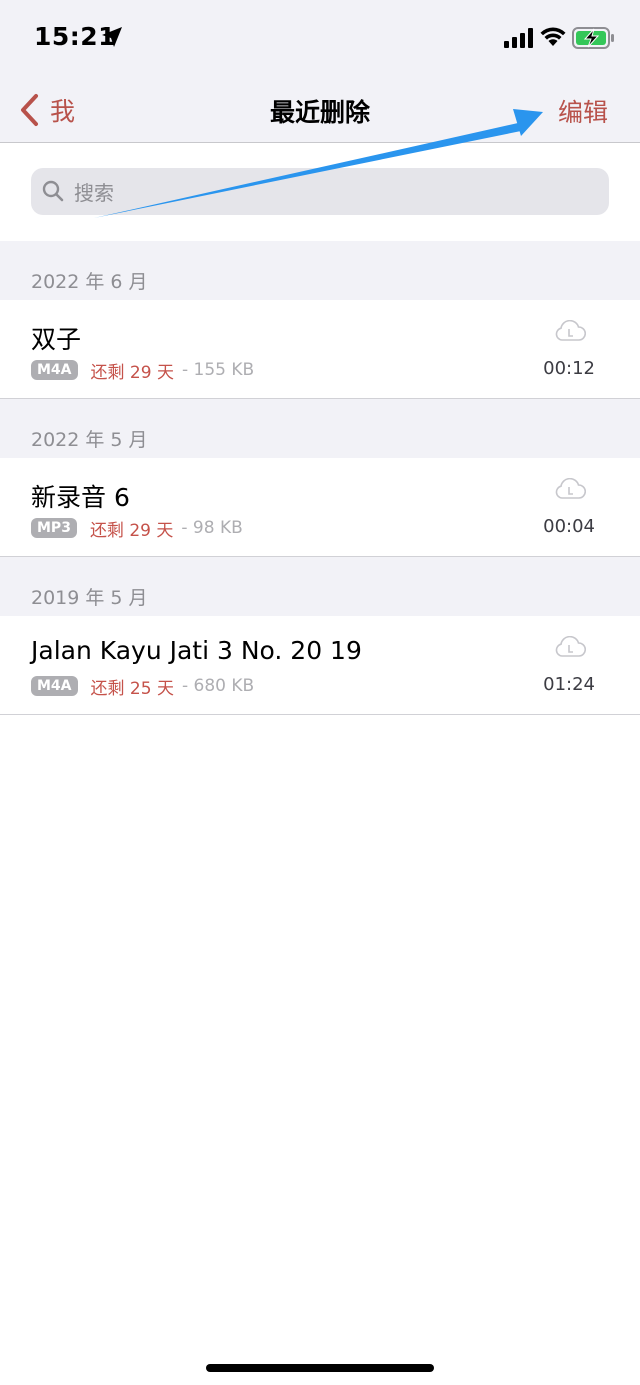 Image resolution: width=640 pixels, height=1385 pixels. I want to click on recording-title: 新录音 6, so click(80, 497).